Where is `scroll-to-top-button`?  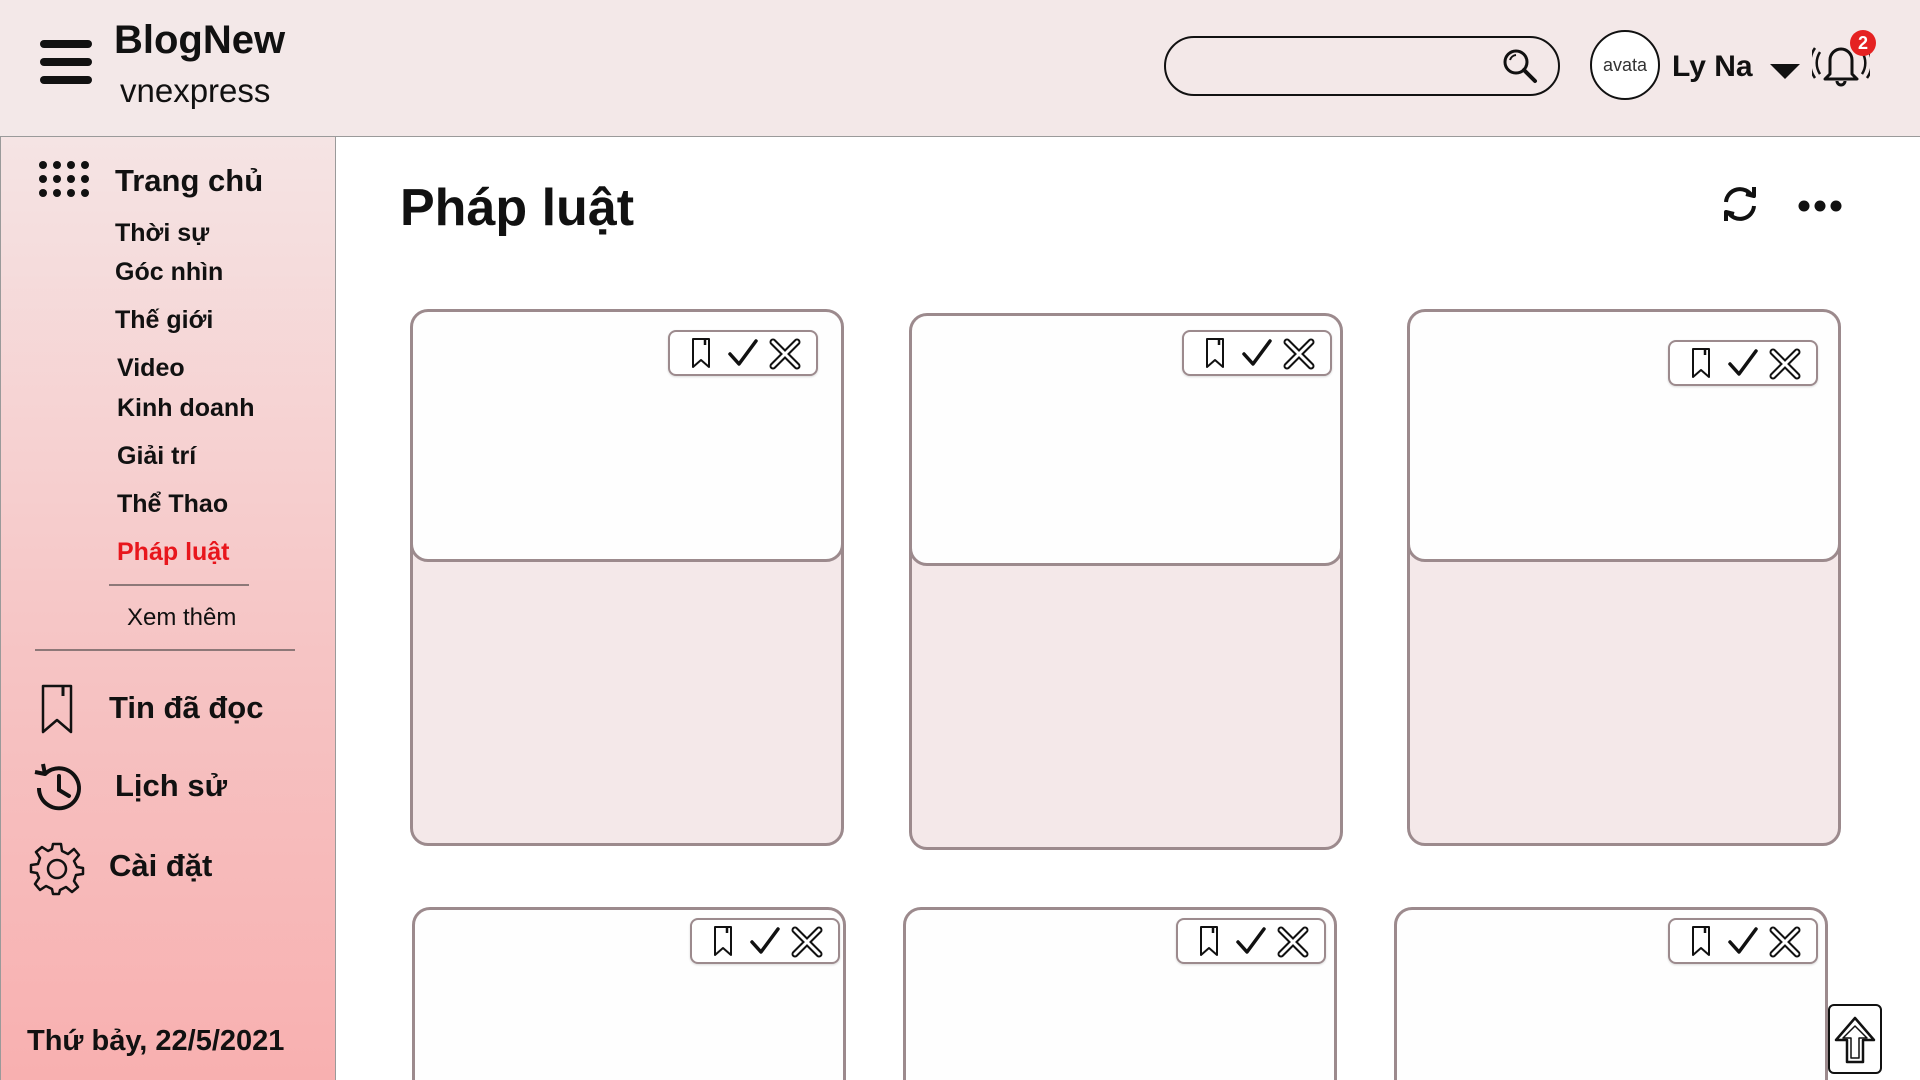 scroll-to-top-button is located at coordinates (1855, 1039).